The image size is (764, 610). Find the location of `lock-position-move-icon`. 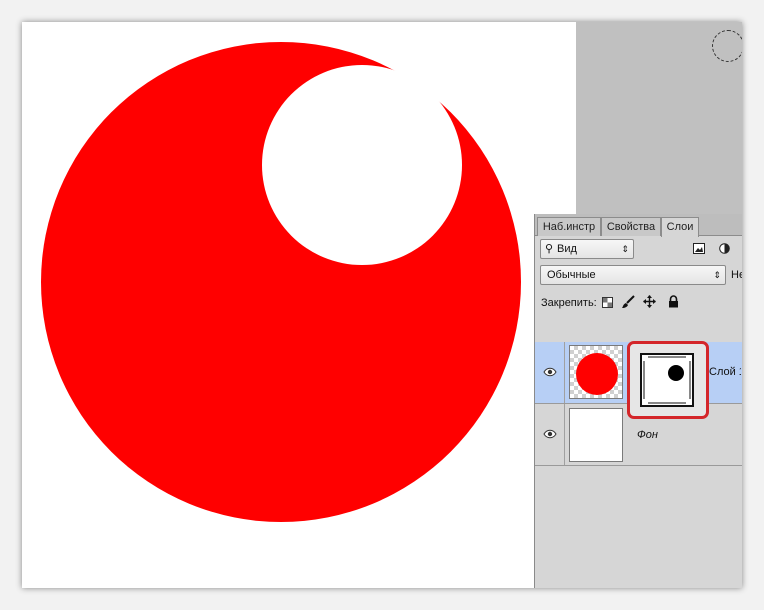

lock-position-move-icon is located at coordinates (649, 301).